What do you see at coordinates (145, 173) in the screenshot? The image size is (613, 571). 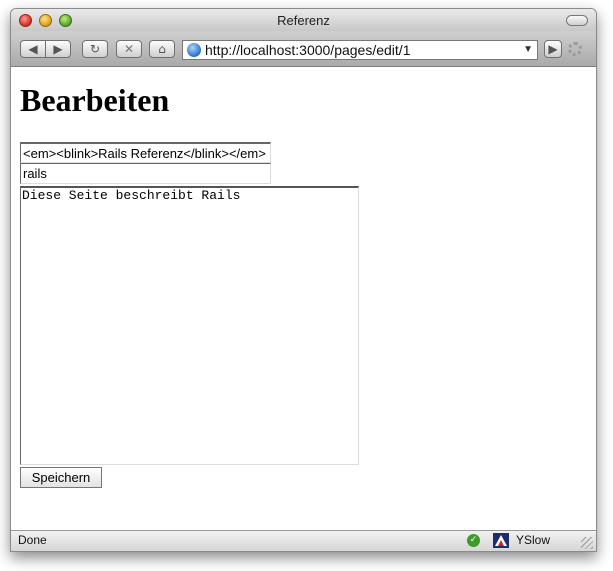 I see `permalink-input` at bounding box center [145, 173].